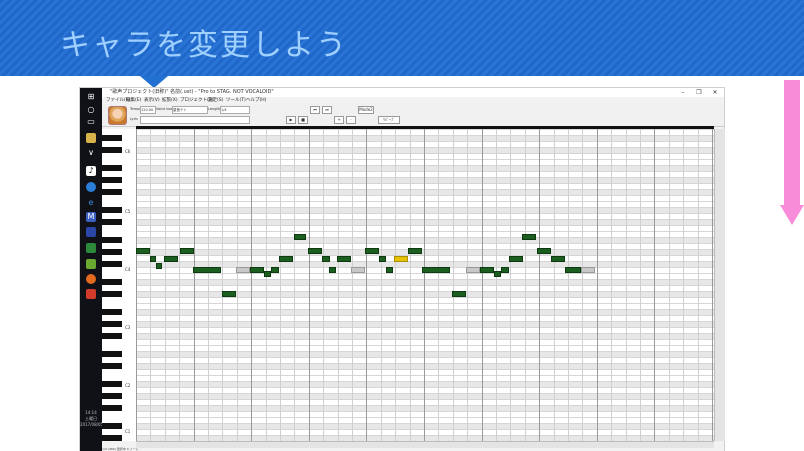  What do you see at coordinates (91, 110) in the screenshot?
I see `search-icon: ○` at bounding box center [91, 110].